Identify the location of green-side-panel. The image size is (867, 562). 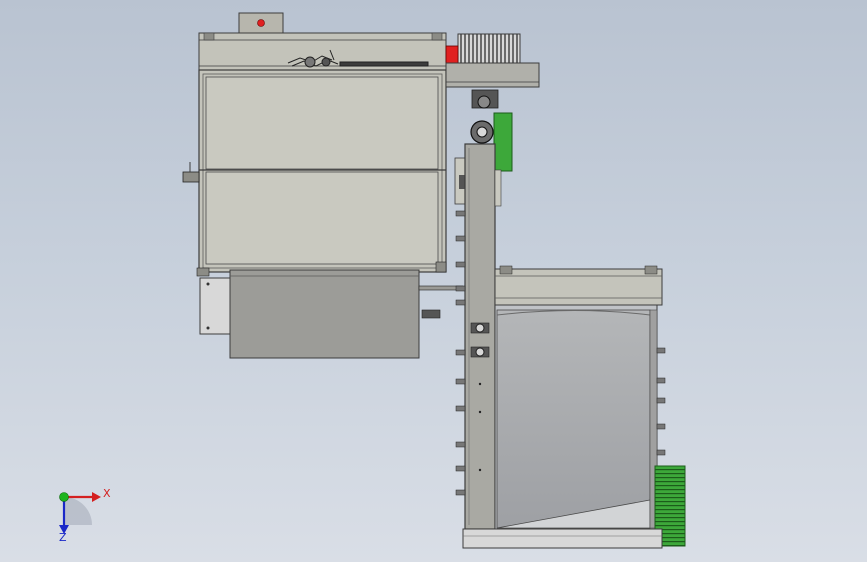
(503, 142).